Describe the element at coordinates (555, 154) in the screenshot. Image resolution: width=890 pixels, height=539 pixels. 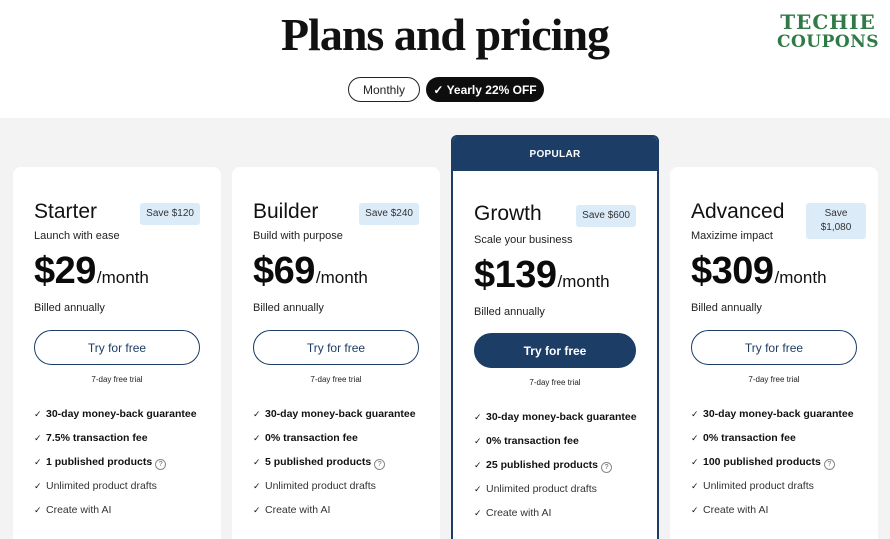
I see `popular-banner: POPULAR` at that location.